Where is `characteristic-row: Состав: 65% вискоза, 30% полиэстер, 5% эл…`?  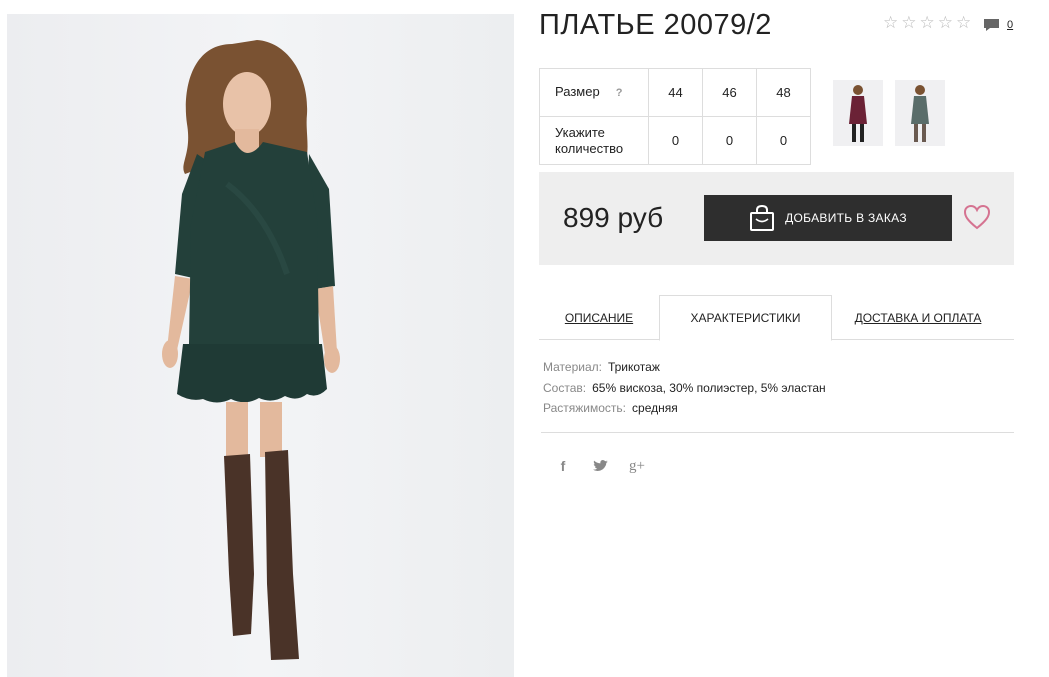 characteristic-row: Состав: 65% вискоза, 30% полиэстер, 5% эл… is located at coordinates (684, 388).